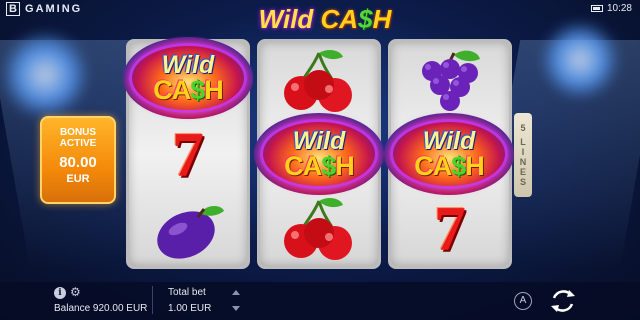 The image size is (640, 320). Describe the element at coordinates (152, 300) in the screenshot. I see `divider` at that location.